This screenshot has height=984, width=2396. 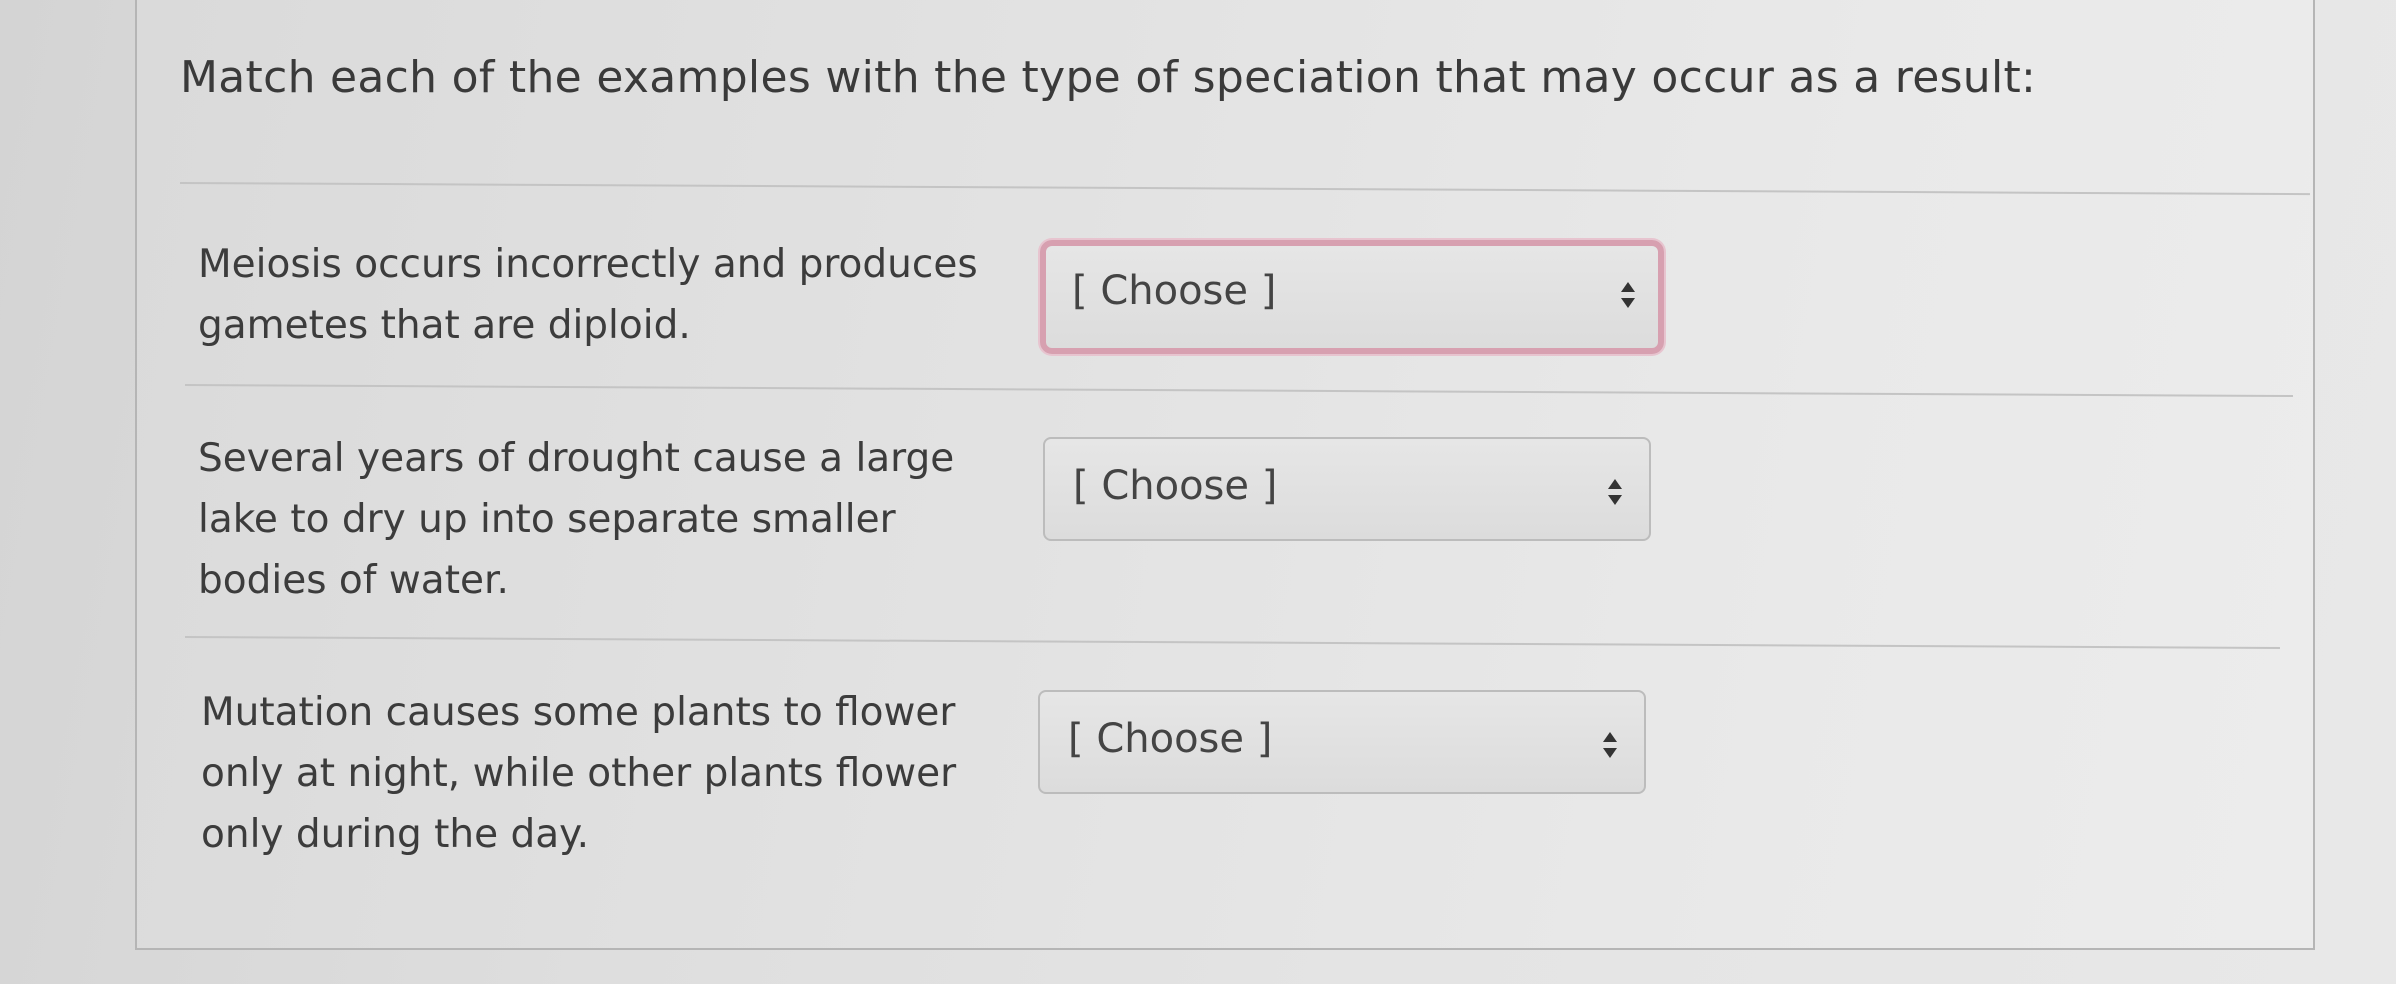 What do you see at coordinates (1170, 739) in the screenshot?
I see `item-3-select-value: [ Choose ]` at bounding box center [1170, 739].